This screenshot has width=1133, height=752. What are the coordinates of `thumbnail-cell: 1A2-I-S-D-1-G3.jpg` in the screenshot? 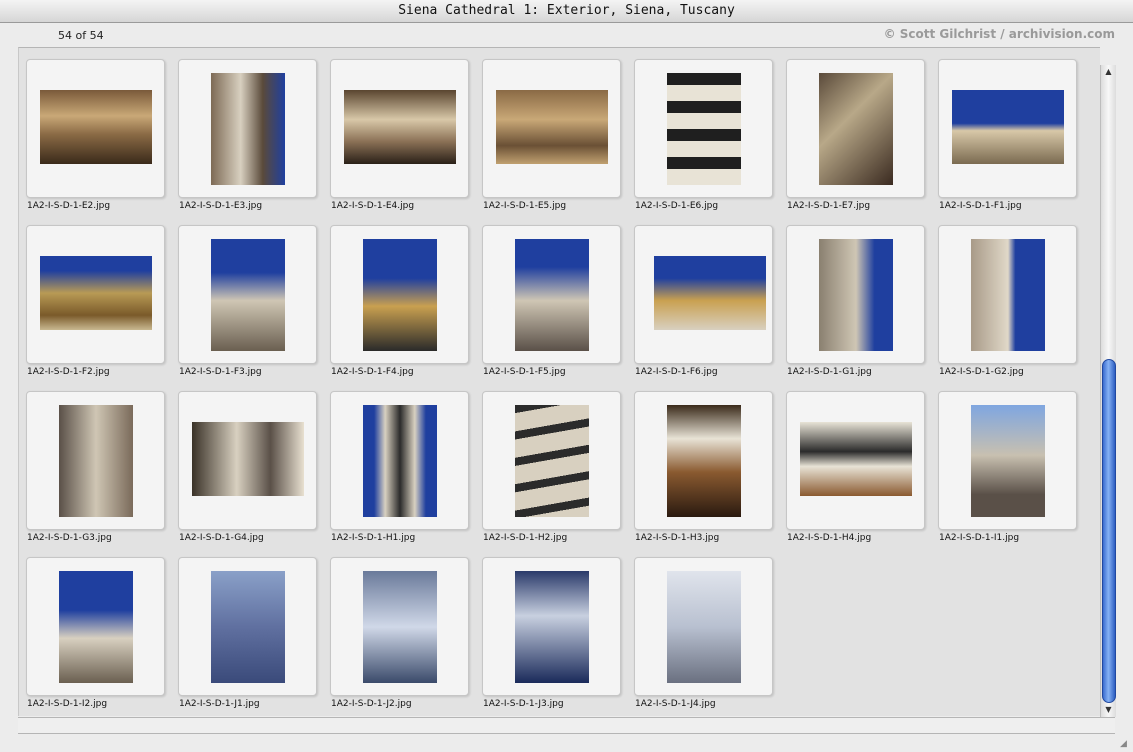 It's located at (92, 461).